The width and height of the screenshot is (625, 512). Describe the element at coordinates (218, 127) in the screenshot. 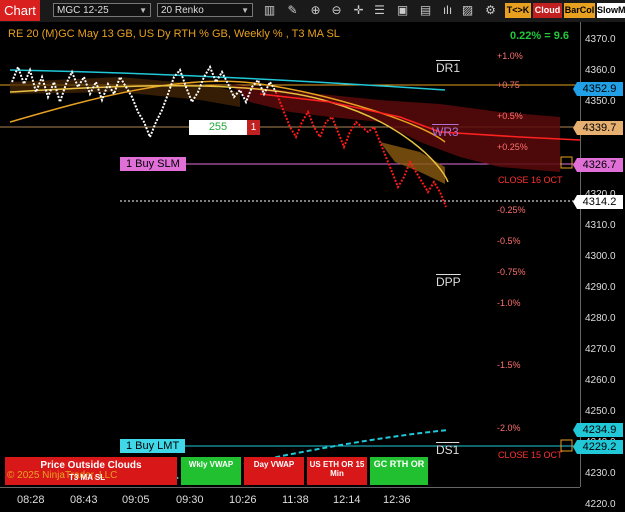

I see `qty-box: 255` at that location.